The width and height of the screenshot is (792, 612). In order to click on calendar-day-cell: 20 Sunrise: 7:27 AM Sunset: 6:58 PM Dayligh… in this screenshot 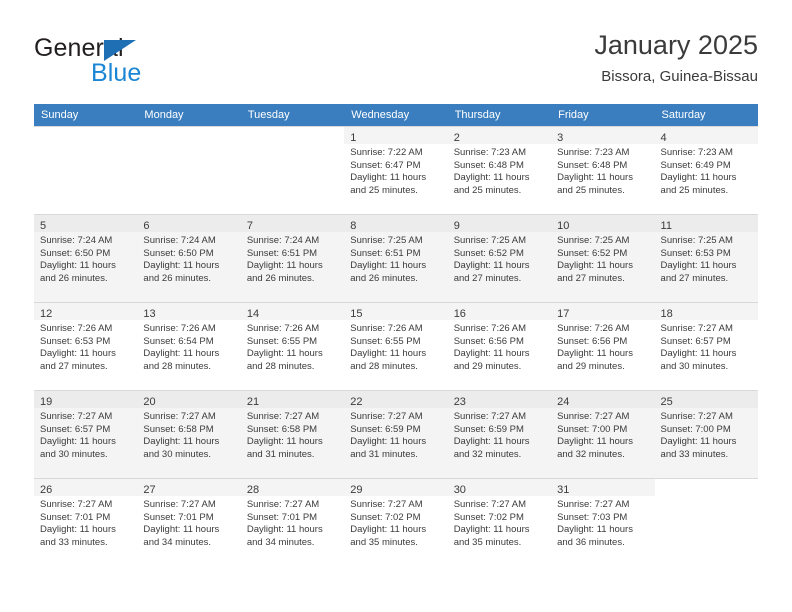, I will do `click(189, 434)`.